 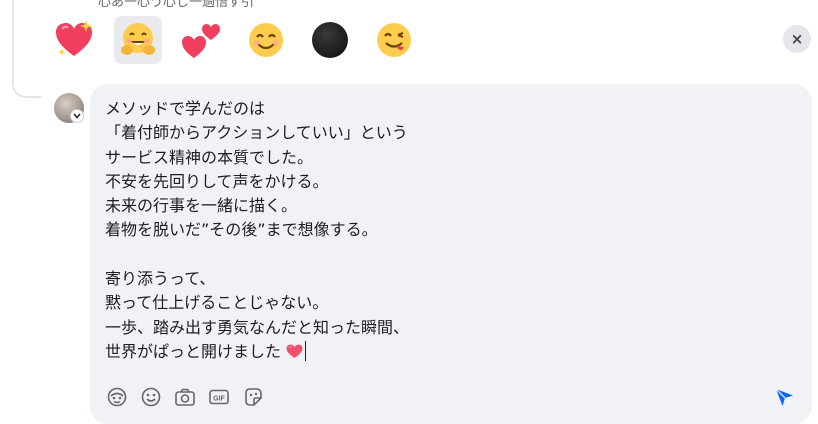 I want to click on message-line, so click(x=448, y=255).